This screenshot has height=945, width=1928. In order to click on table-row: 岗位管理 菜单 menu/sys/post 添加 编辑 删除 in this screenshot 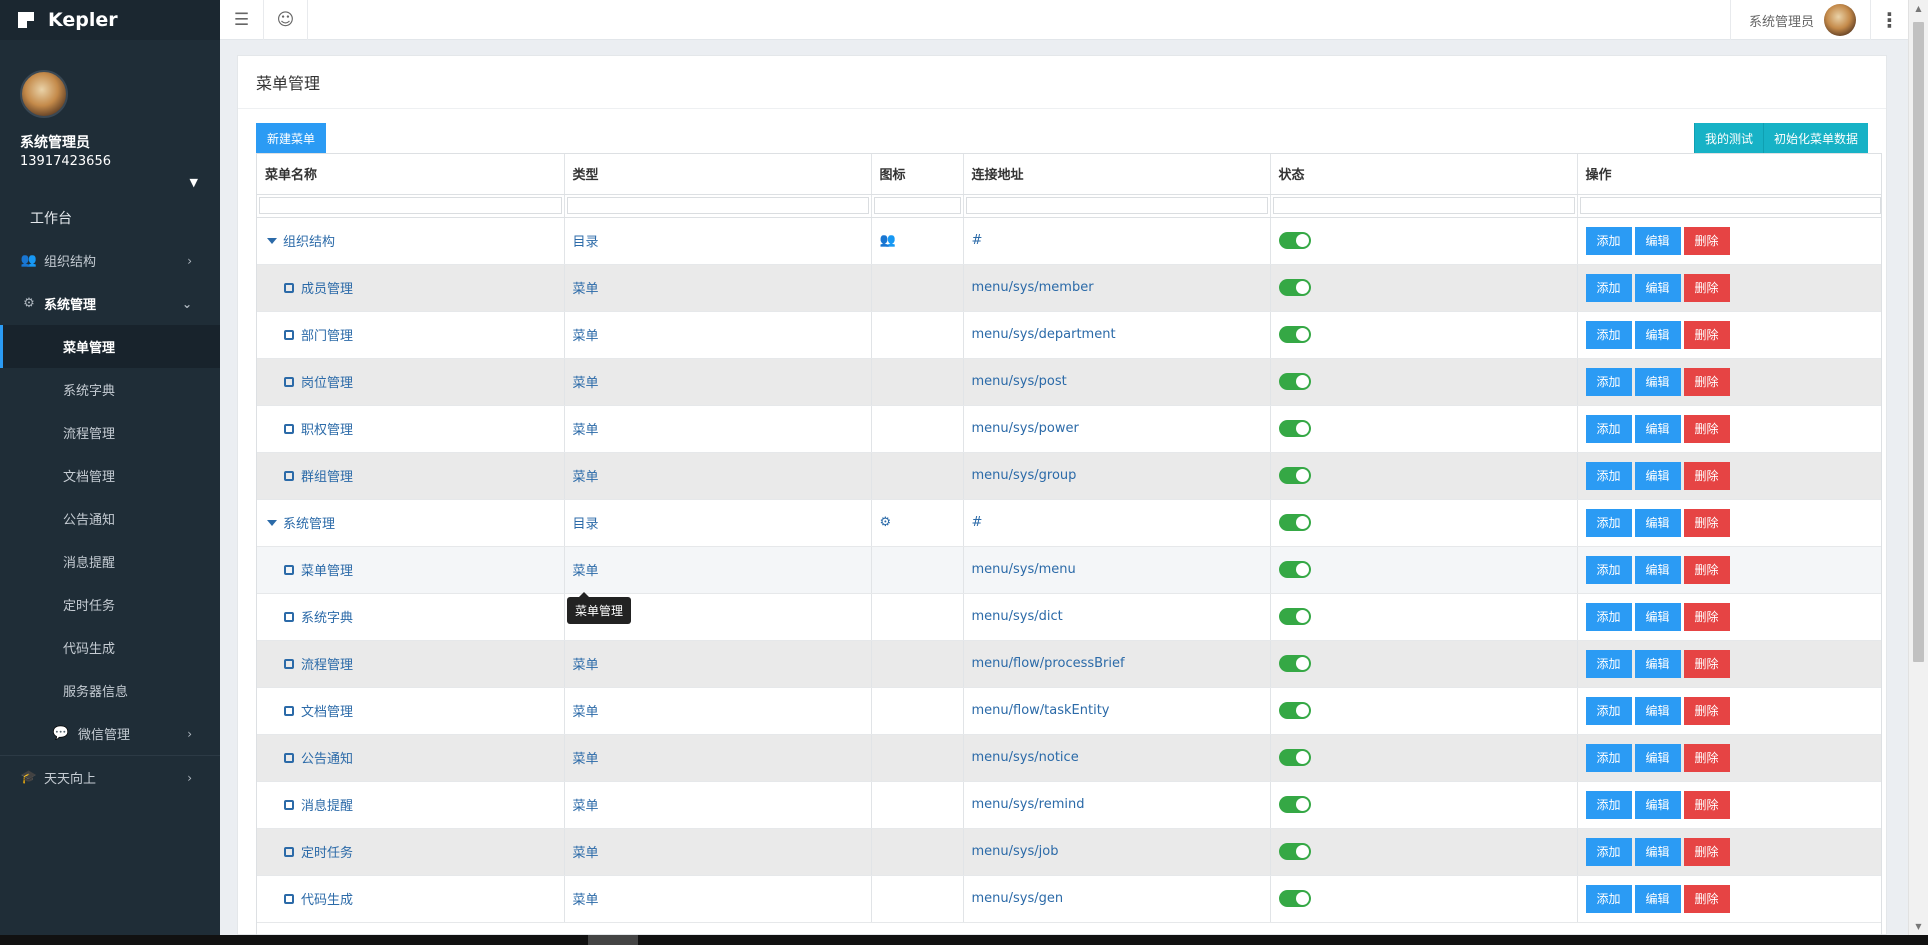, I will do `click(1069, 382)`.